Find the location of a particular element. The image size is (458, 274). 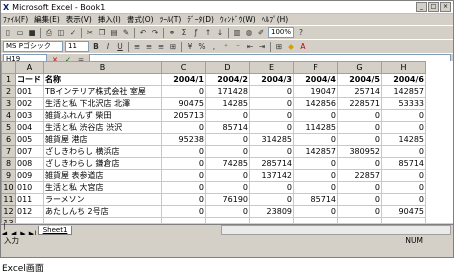

fill-color-icon: ◆ is located at coordinates (291, 47).